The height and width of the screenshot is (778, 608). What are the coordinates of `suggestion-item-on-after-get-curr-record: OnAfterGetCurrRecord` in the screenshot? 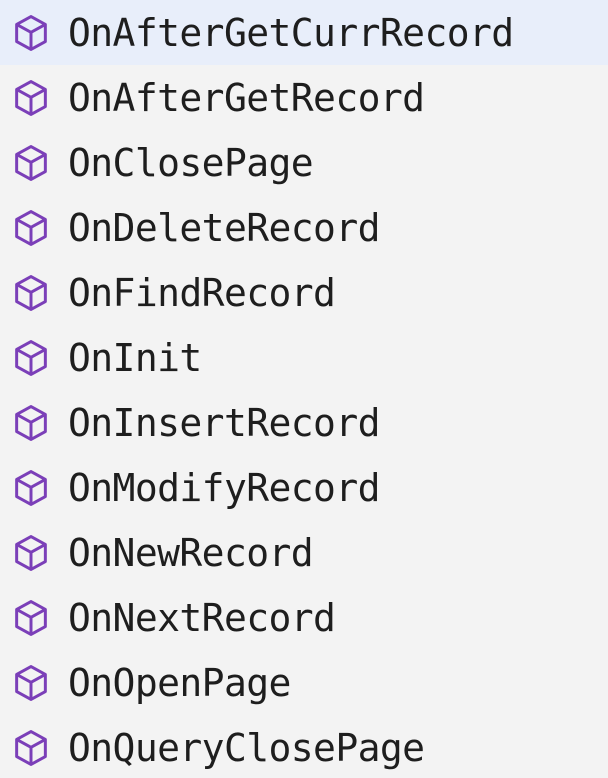 It's located at (304, 32).